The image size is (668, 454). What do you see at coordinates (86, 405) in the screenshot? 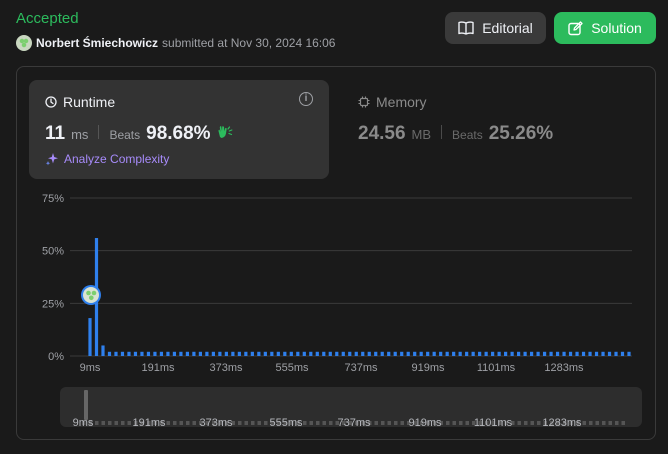
I see `scrubber-handle` at bounding box center [86, 405].